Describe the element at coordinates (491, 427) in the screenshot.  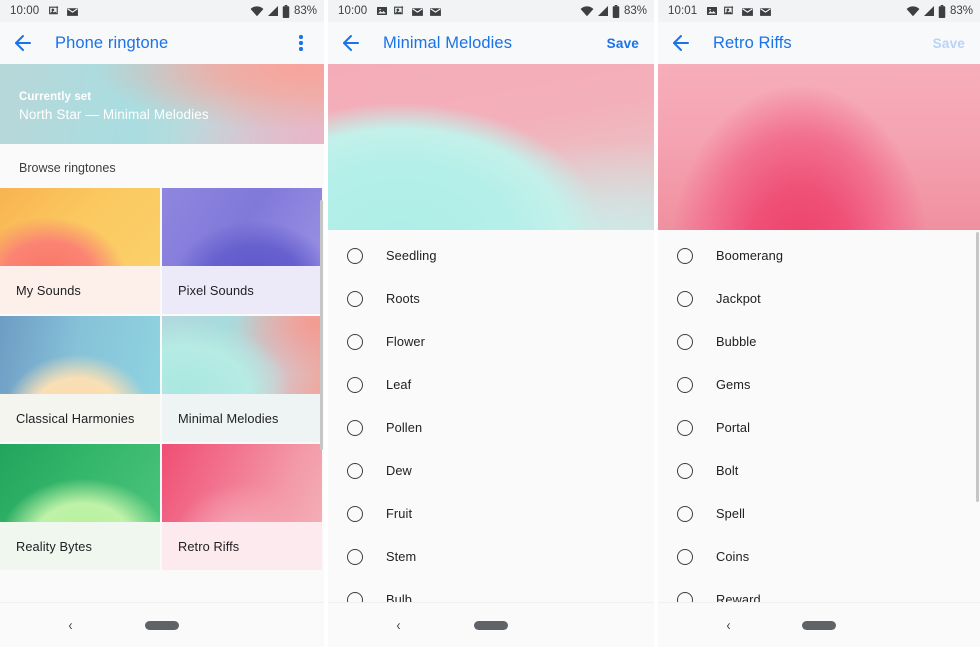
I see `list-item: Pollen` at that location.